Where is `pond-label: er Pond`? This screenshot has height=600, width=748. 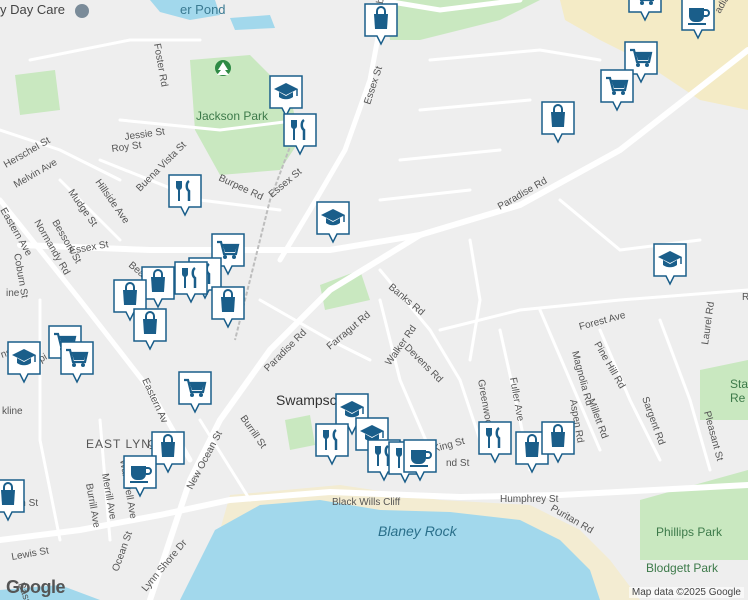 pond-label: er Pond is located at coordinates (203, 9).